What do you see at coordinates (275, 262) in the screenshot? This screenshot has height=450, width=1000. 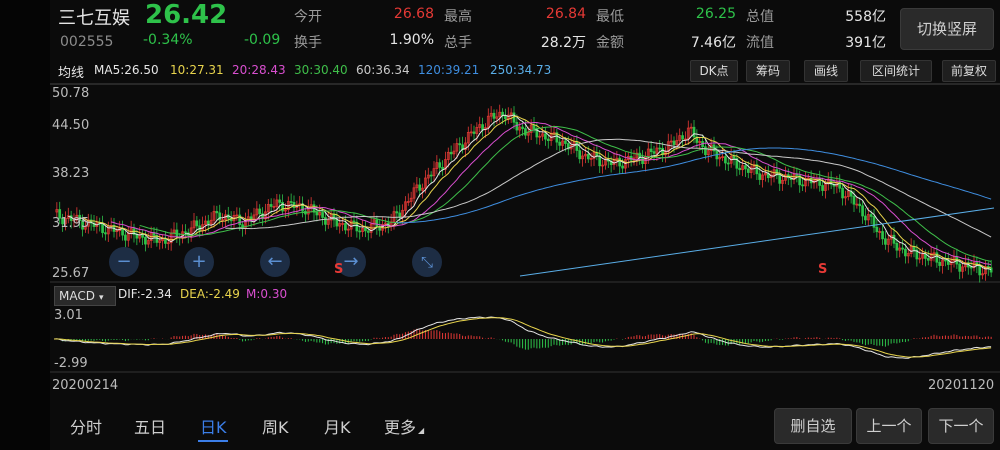 I see `scroll-left-icon: ←` at bounding box center [275, 262].